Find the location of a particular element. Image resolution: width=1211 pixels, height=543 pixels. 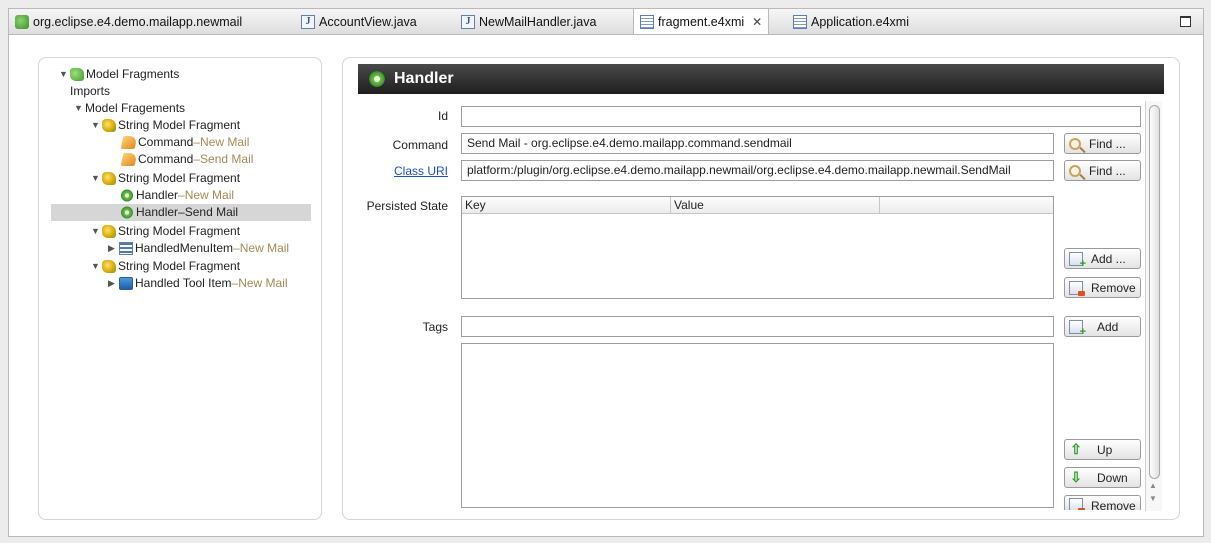

tab-label: NewMailHandler.java is located at coordinates (538, 21).